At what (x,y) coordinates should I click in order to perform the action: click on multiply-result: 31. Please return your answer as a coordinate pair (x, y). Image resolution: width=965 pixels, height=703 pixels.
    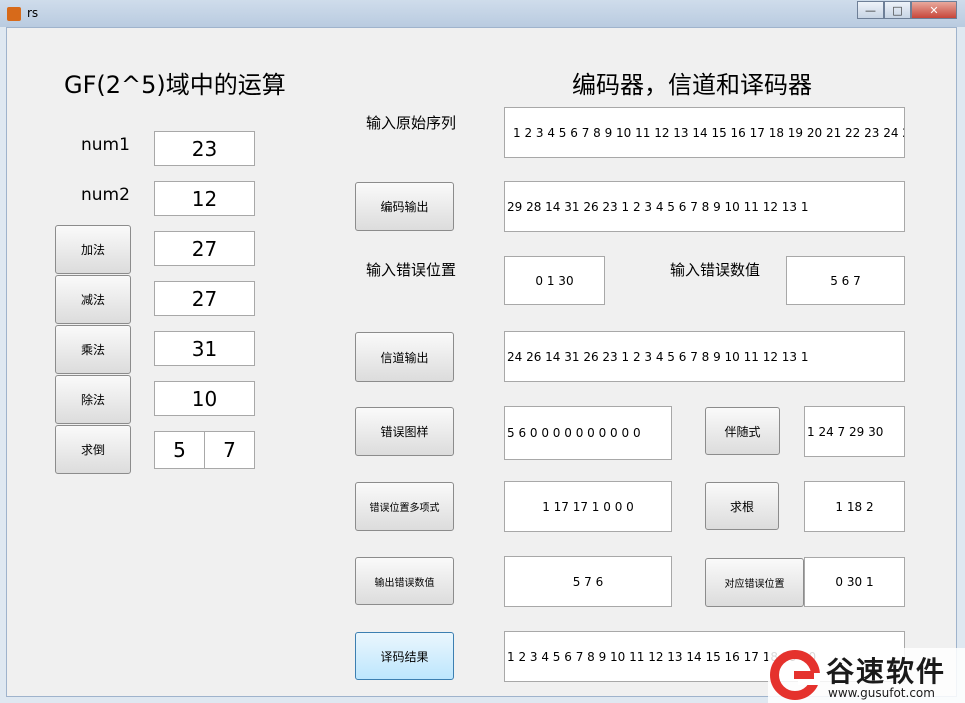
    Looking at the image, I should click on (204, 348).